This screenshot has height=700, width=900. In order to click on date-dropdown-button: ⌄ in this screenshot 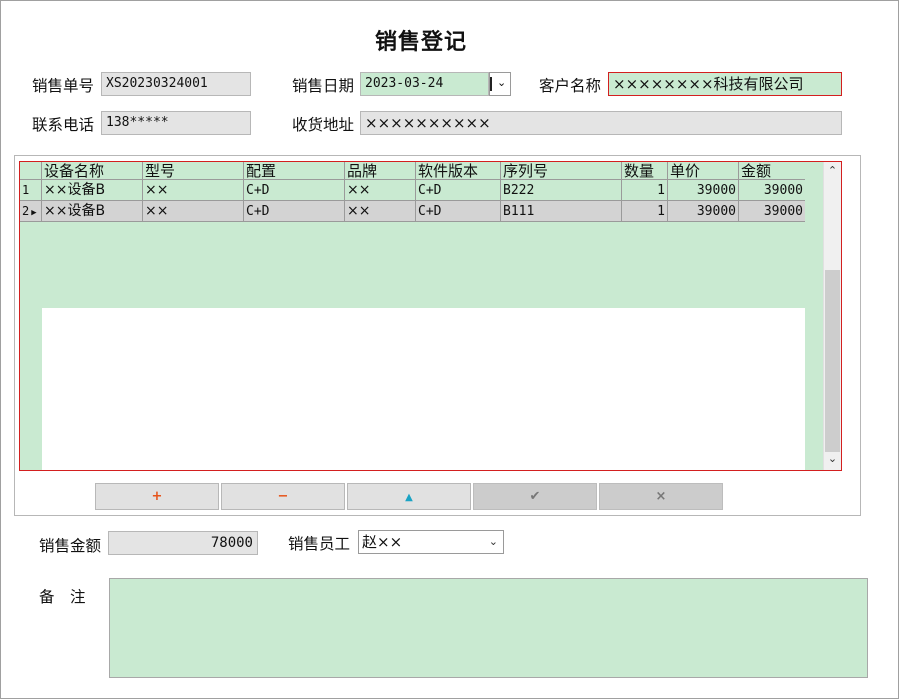, I will do `click(500, 84)`.